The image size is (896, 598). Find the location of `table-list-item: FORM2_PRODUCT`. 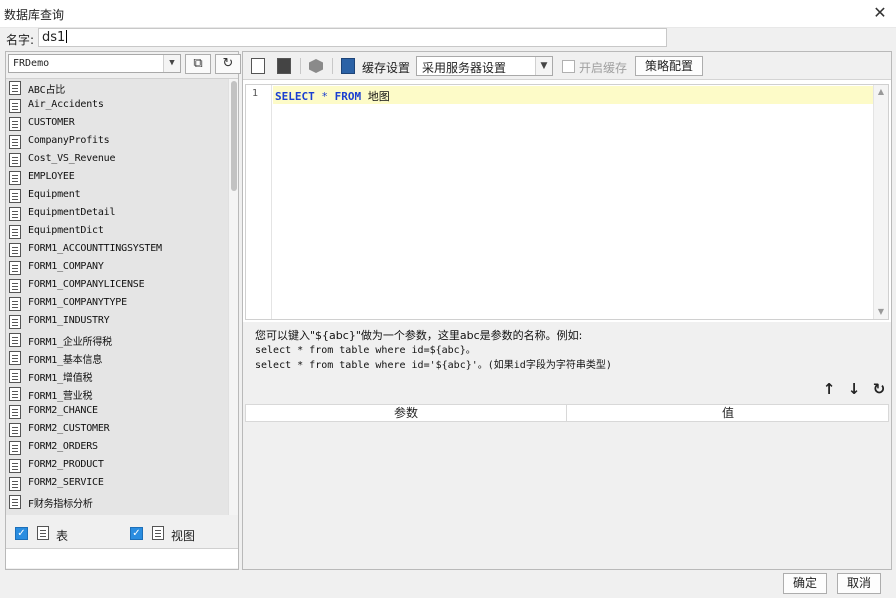

table-list-item: FORM2_PRODUCT is located at coordinates (117, 466).